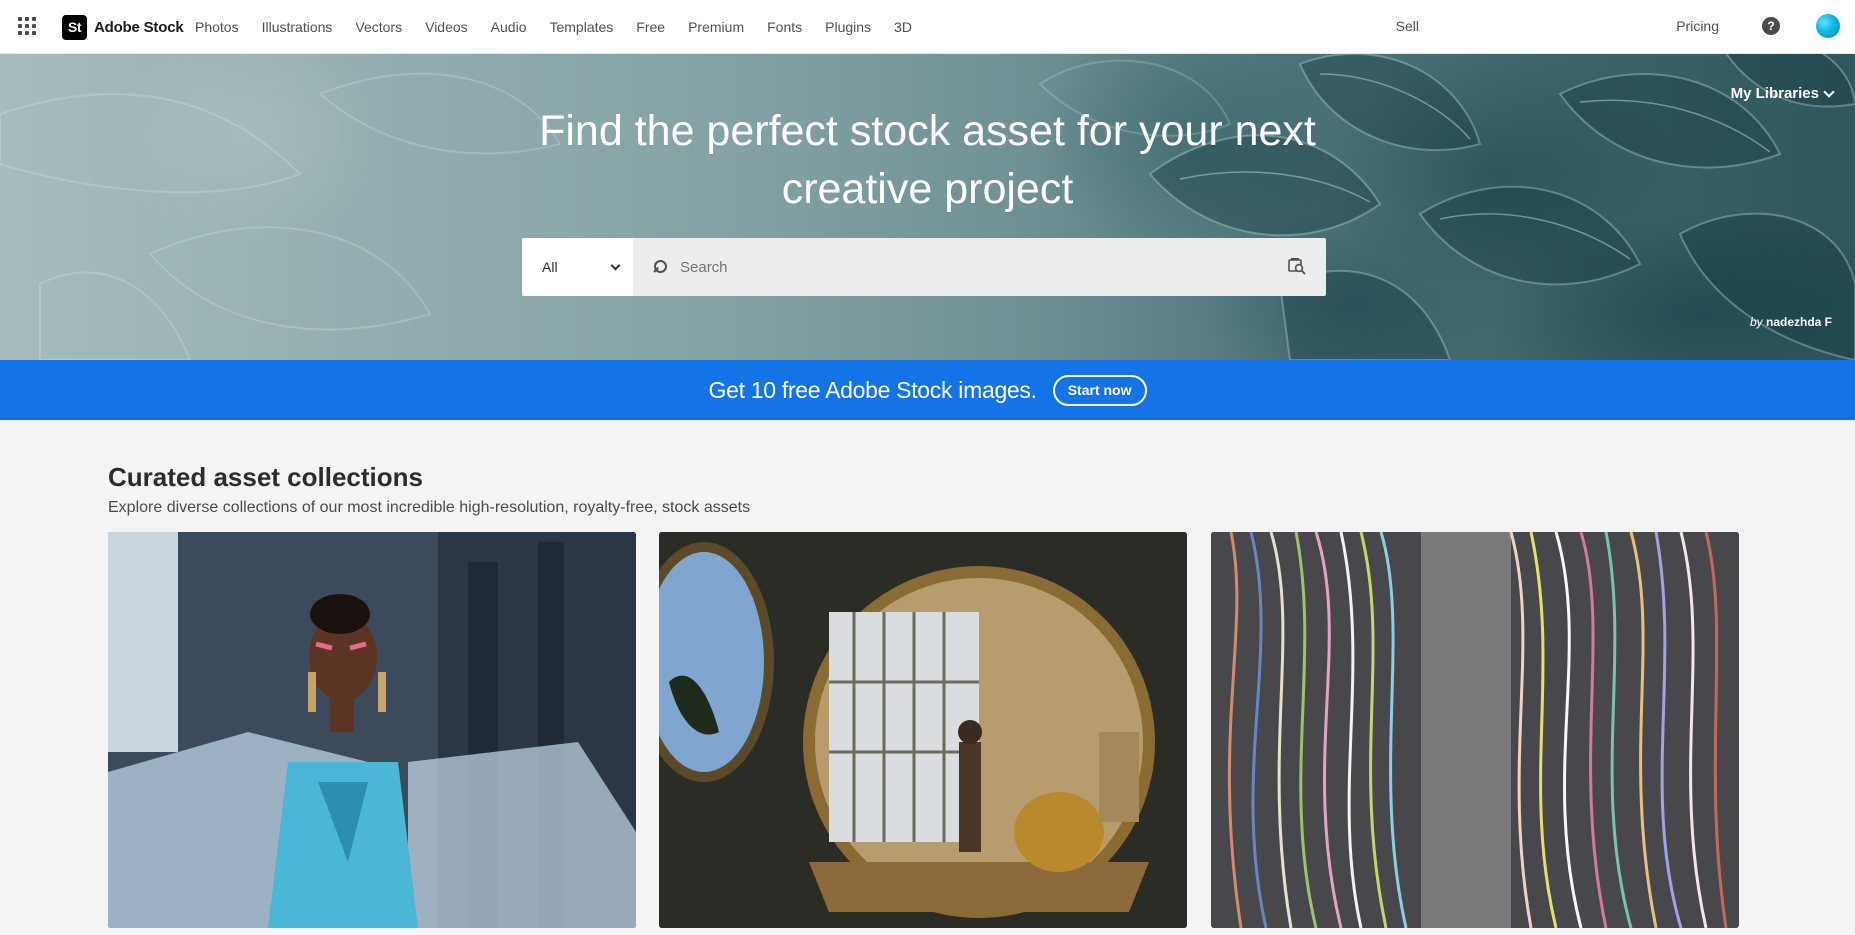 The image size is (1855, 935). I want to click on nav-fonts: Fonts, so click(784, 27).